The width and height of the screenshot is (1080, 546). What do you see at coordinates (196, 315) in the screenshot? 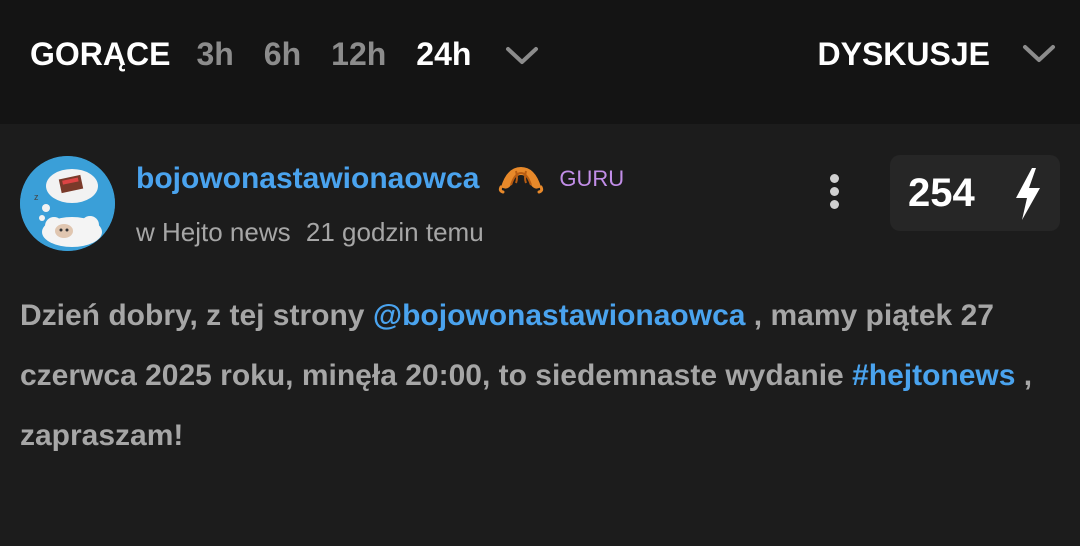
I see `content-text: Dzień dobry, z tej strony` at bounding box center [196, 315].